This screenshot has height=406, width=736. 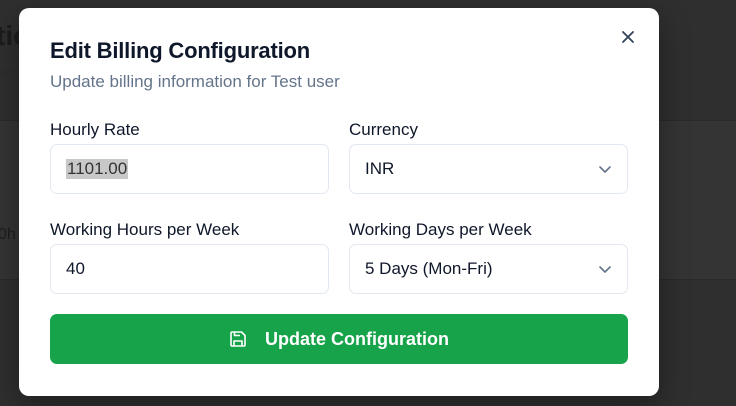 I want to click on working-hours-input: 40, so click(x=189, y=269).